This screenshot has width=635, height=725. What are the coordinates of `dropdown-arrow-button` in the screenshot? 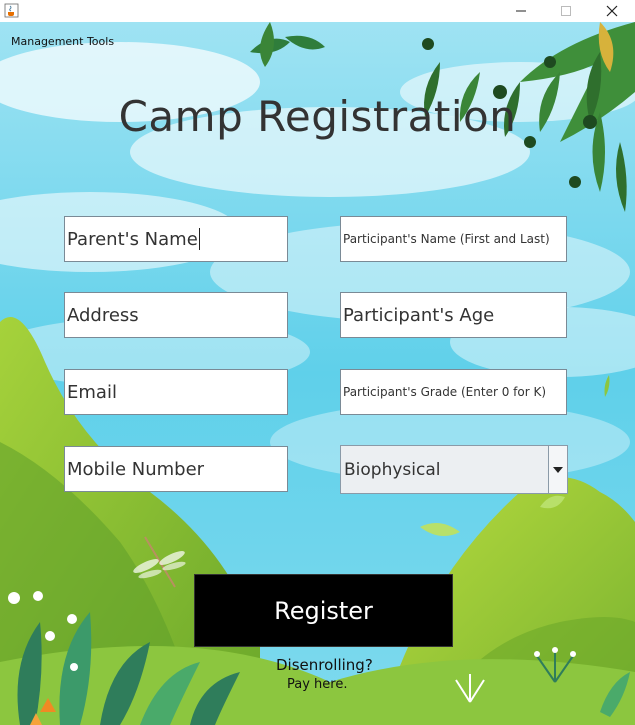 It's located at (557, 469).